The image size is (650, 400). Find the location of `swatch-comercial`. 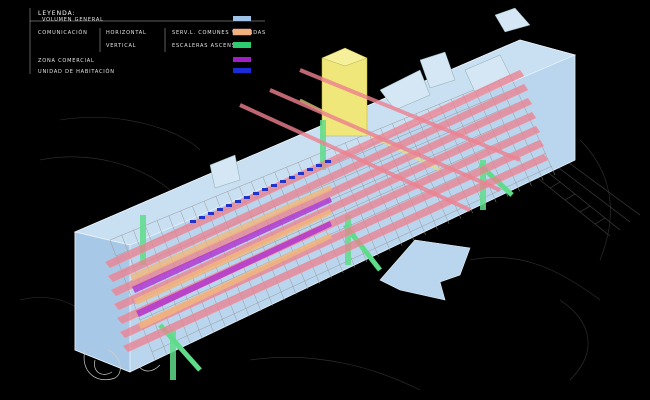

swatch-comercial is located at coordinates (242, 59).